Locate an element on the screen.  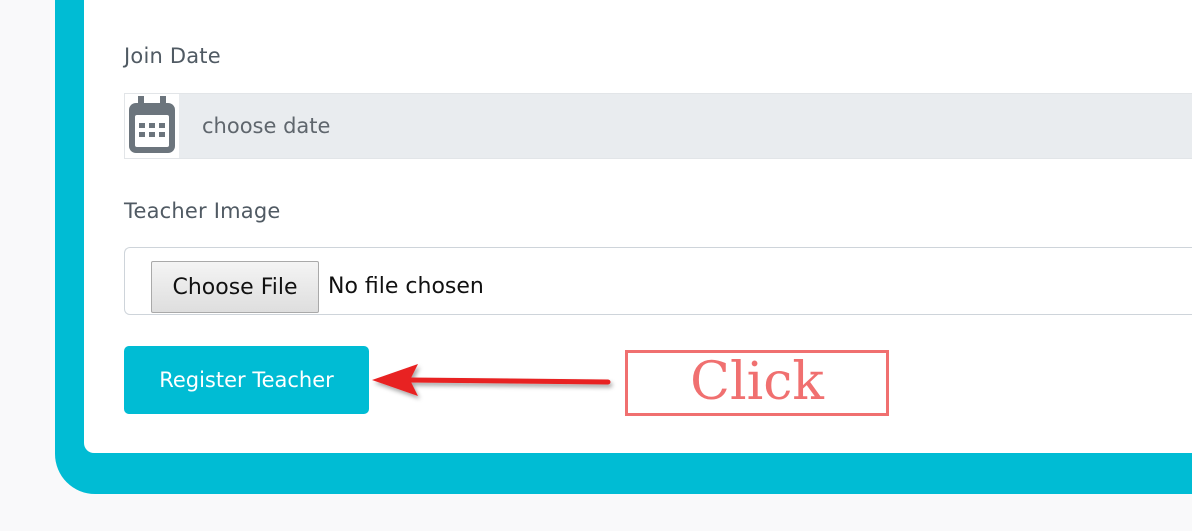
file-status-text: No file chosen is located at coordinates (406, 286).